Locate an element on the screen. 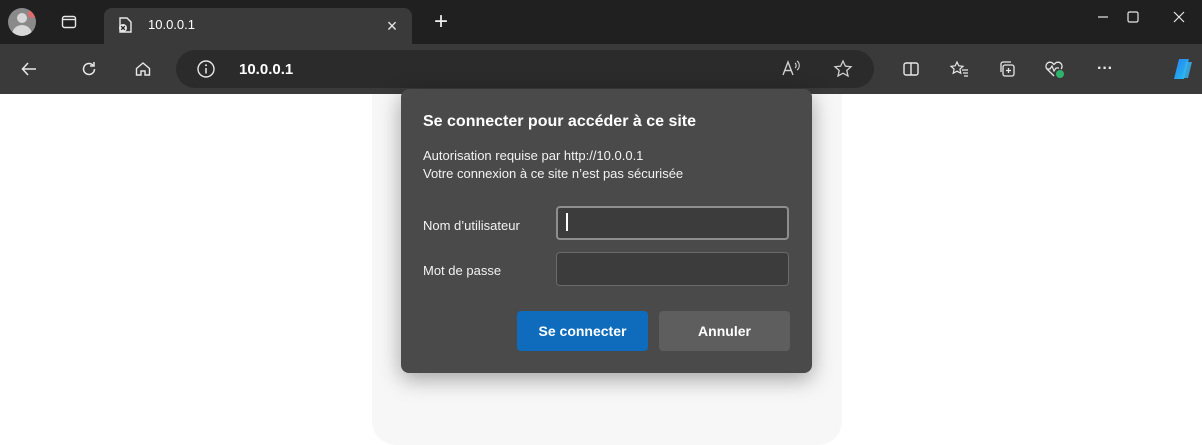  close-window-button is located at coordinates (1179, 17).